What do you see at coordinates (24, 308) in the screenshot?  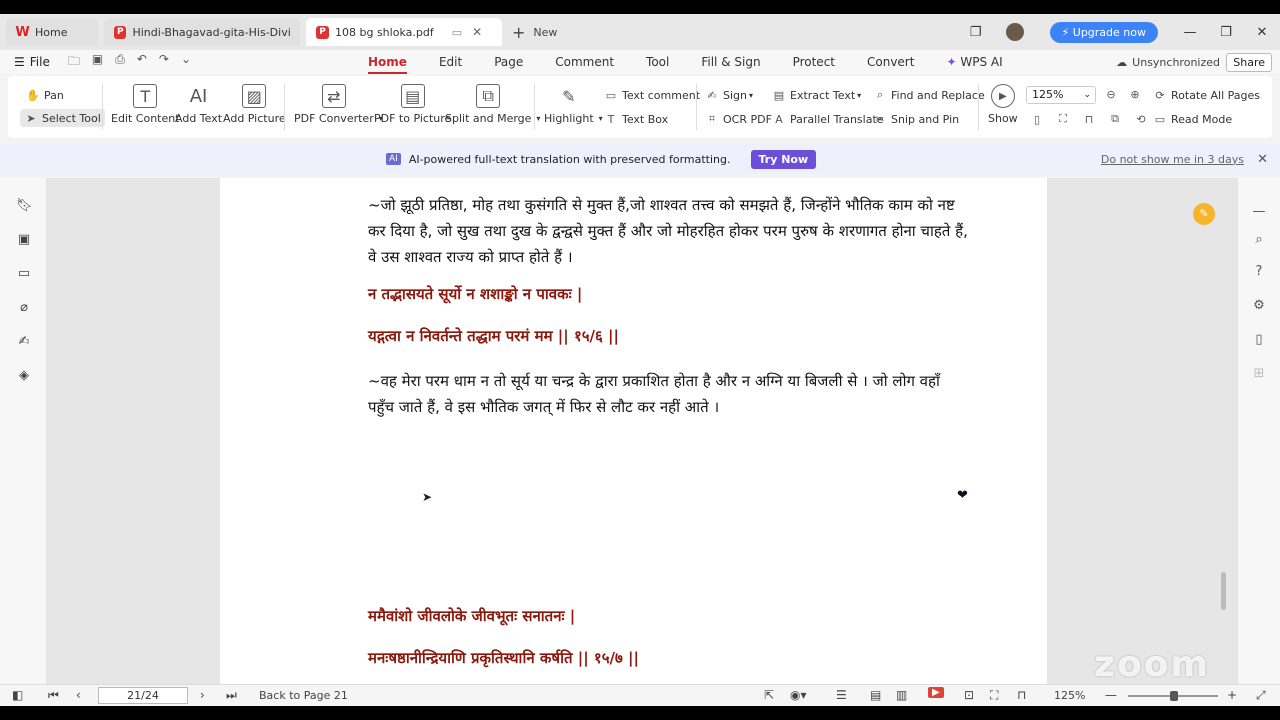 I see `attachment-icon: ⌀` at bounding box center [24, 308].